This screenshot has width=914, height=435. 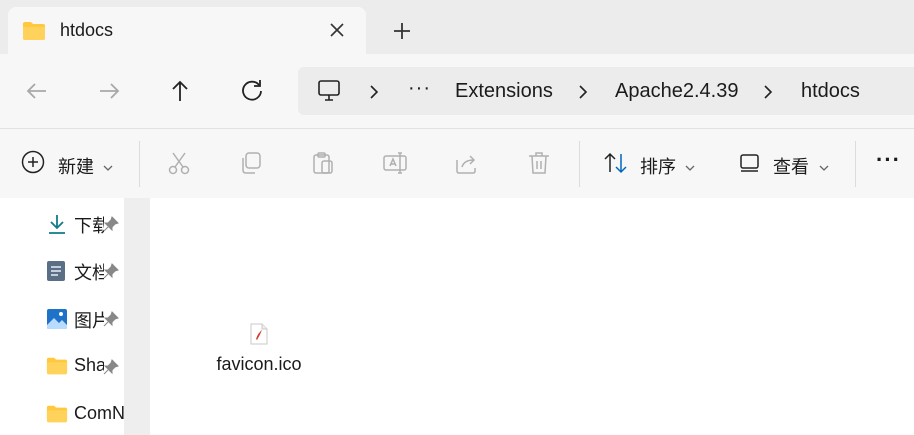 What do you see at coordinates (87, 30) in the screenshot?
I see `tab-title: htdocs` at bounding box center [87, 30].